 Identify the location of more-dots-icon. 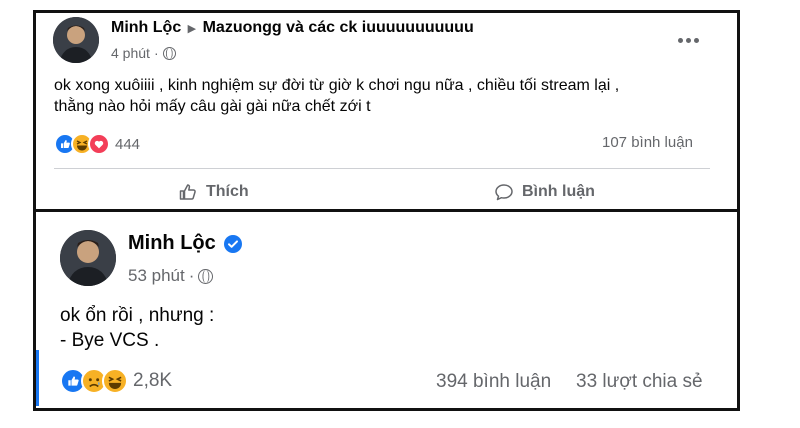
(680, 40).